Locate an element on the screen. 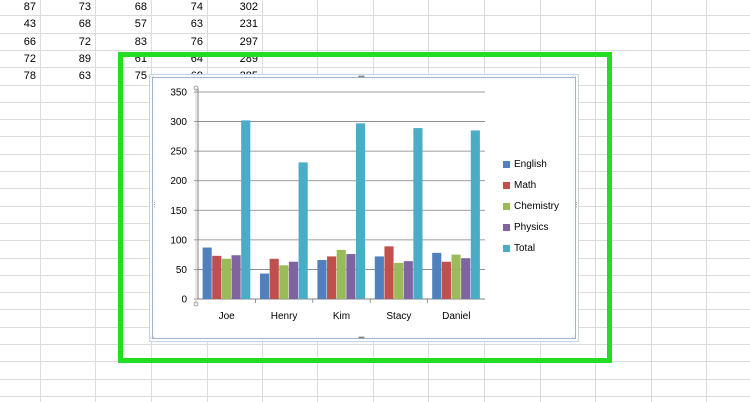 Image resolution: width=750 pixels, height=402 pixels. sheet-cell: 297 is located at coordinates (234, 42).